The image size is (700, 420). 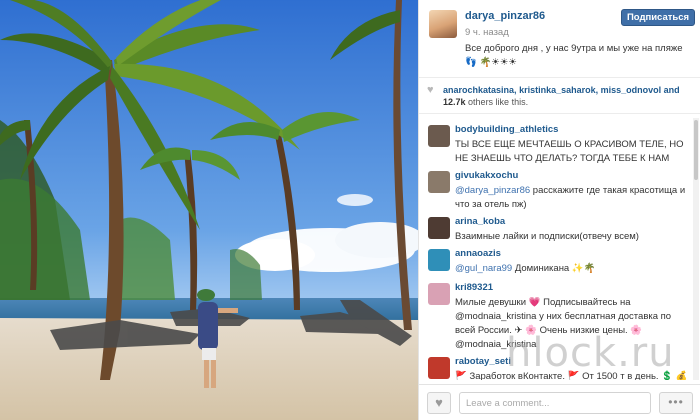 I want to click on likes-count: 12.7k others like this., so click(x=485, y=102).